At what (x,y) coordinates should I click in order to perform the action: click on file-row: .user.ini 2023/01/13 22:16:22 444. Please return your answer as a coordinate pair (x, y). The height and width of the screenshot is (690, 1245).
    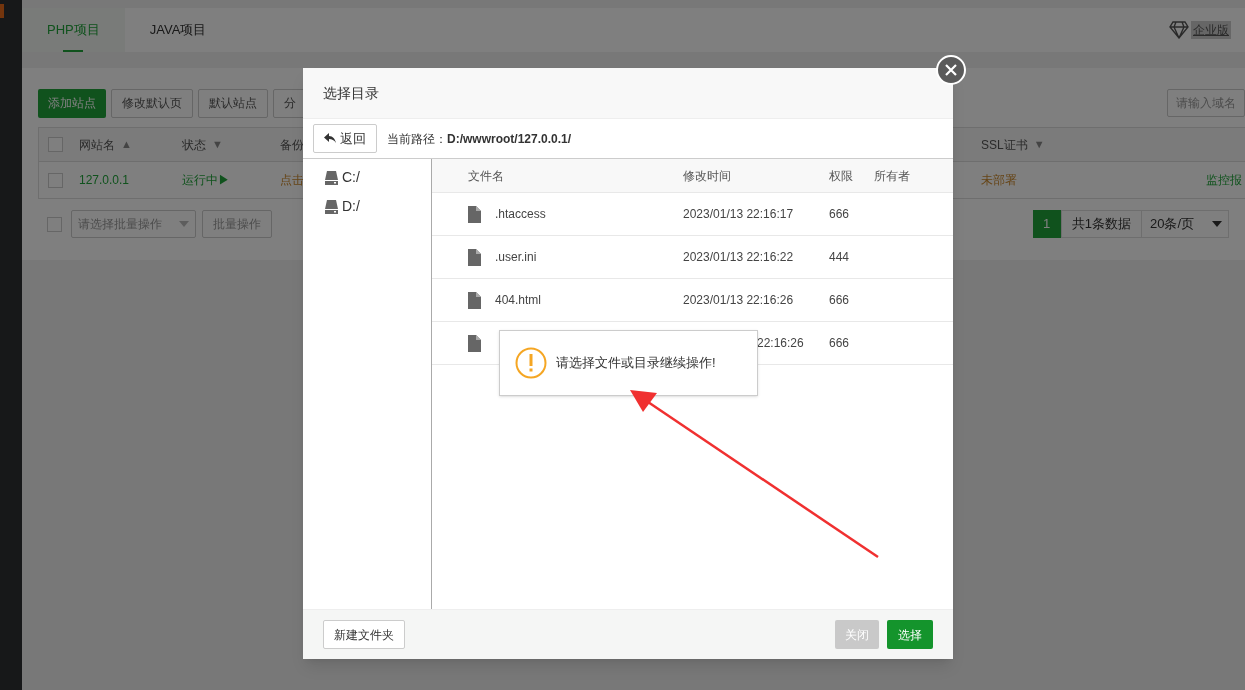
    Looking at the image, I should click on (692, 257).